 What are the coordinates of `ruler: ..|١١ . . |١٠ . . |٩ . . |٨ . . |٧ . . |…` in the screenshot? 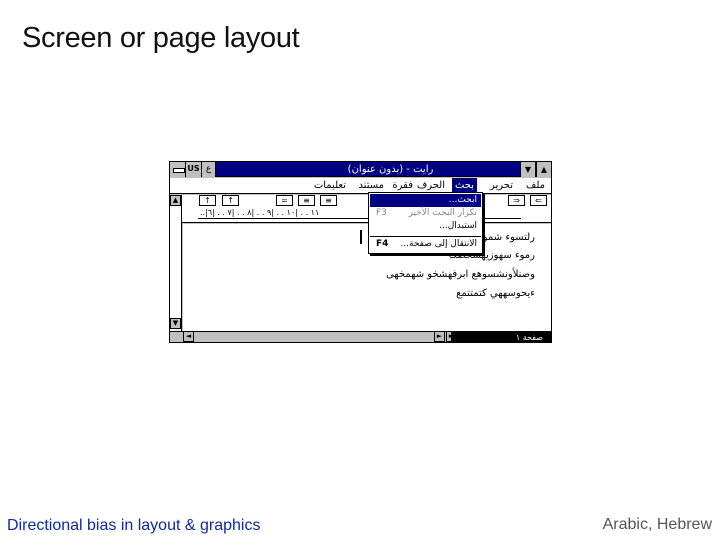 It's located at (360, 215).